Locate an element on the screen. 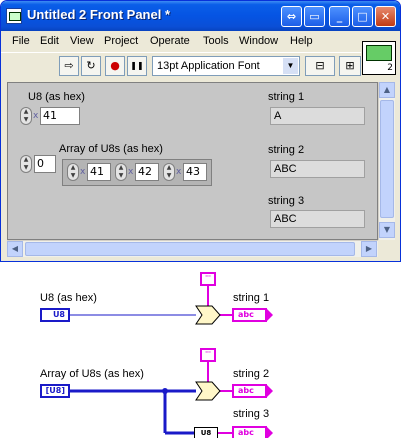  element-0-value: 41 is located at coordinates (99, 172).